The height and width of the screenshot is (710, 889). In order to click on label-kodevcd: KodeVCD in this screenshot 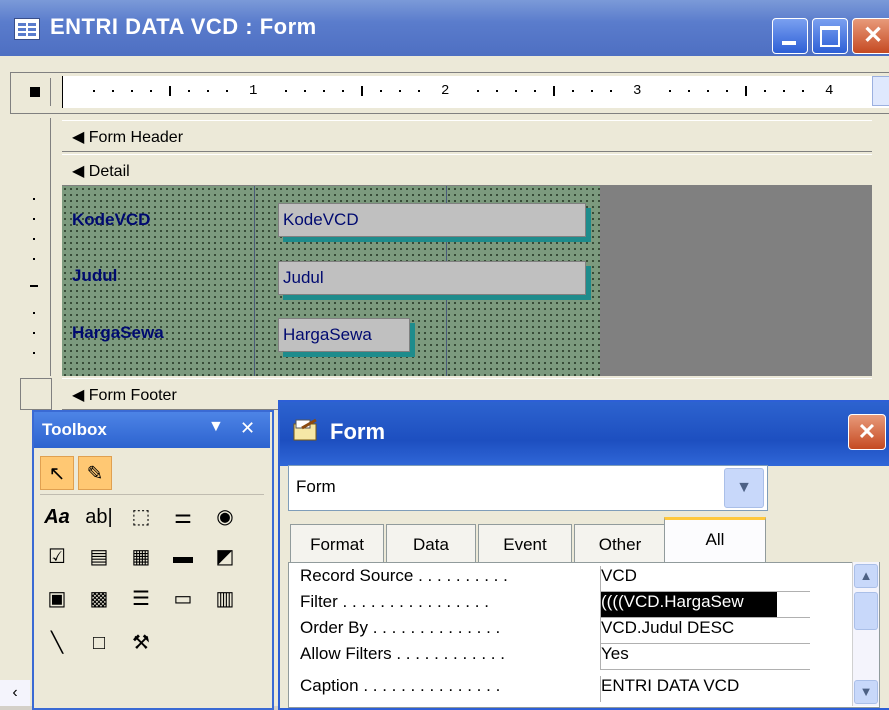, I will do `click(161, 220)`.